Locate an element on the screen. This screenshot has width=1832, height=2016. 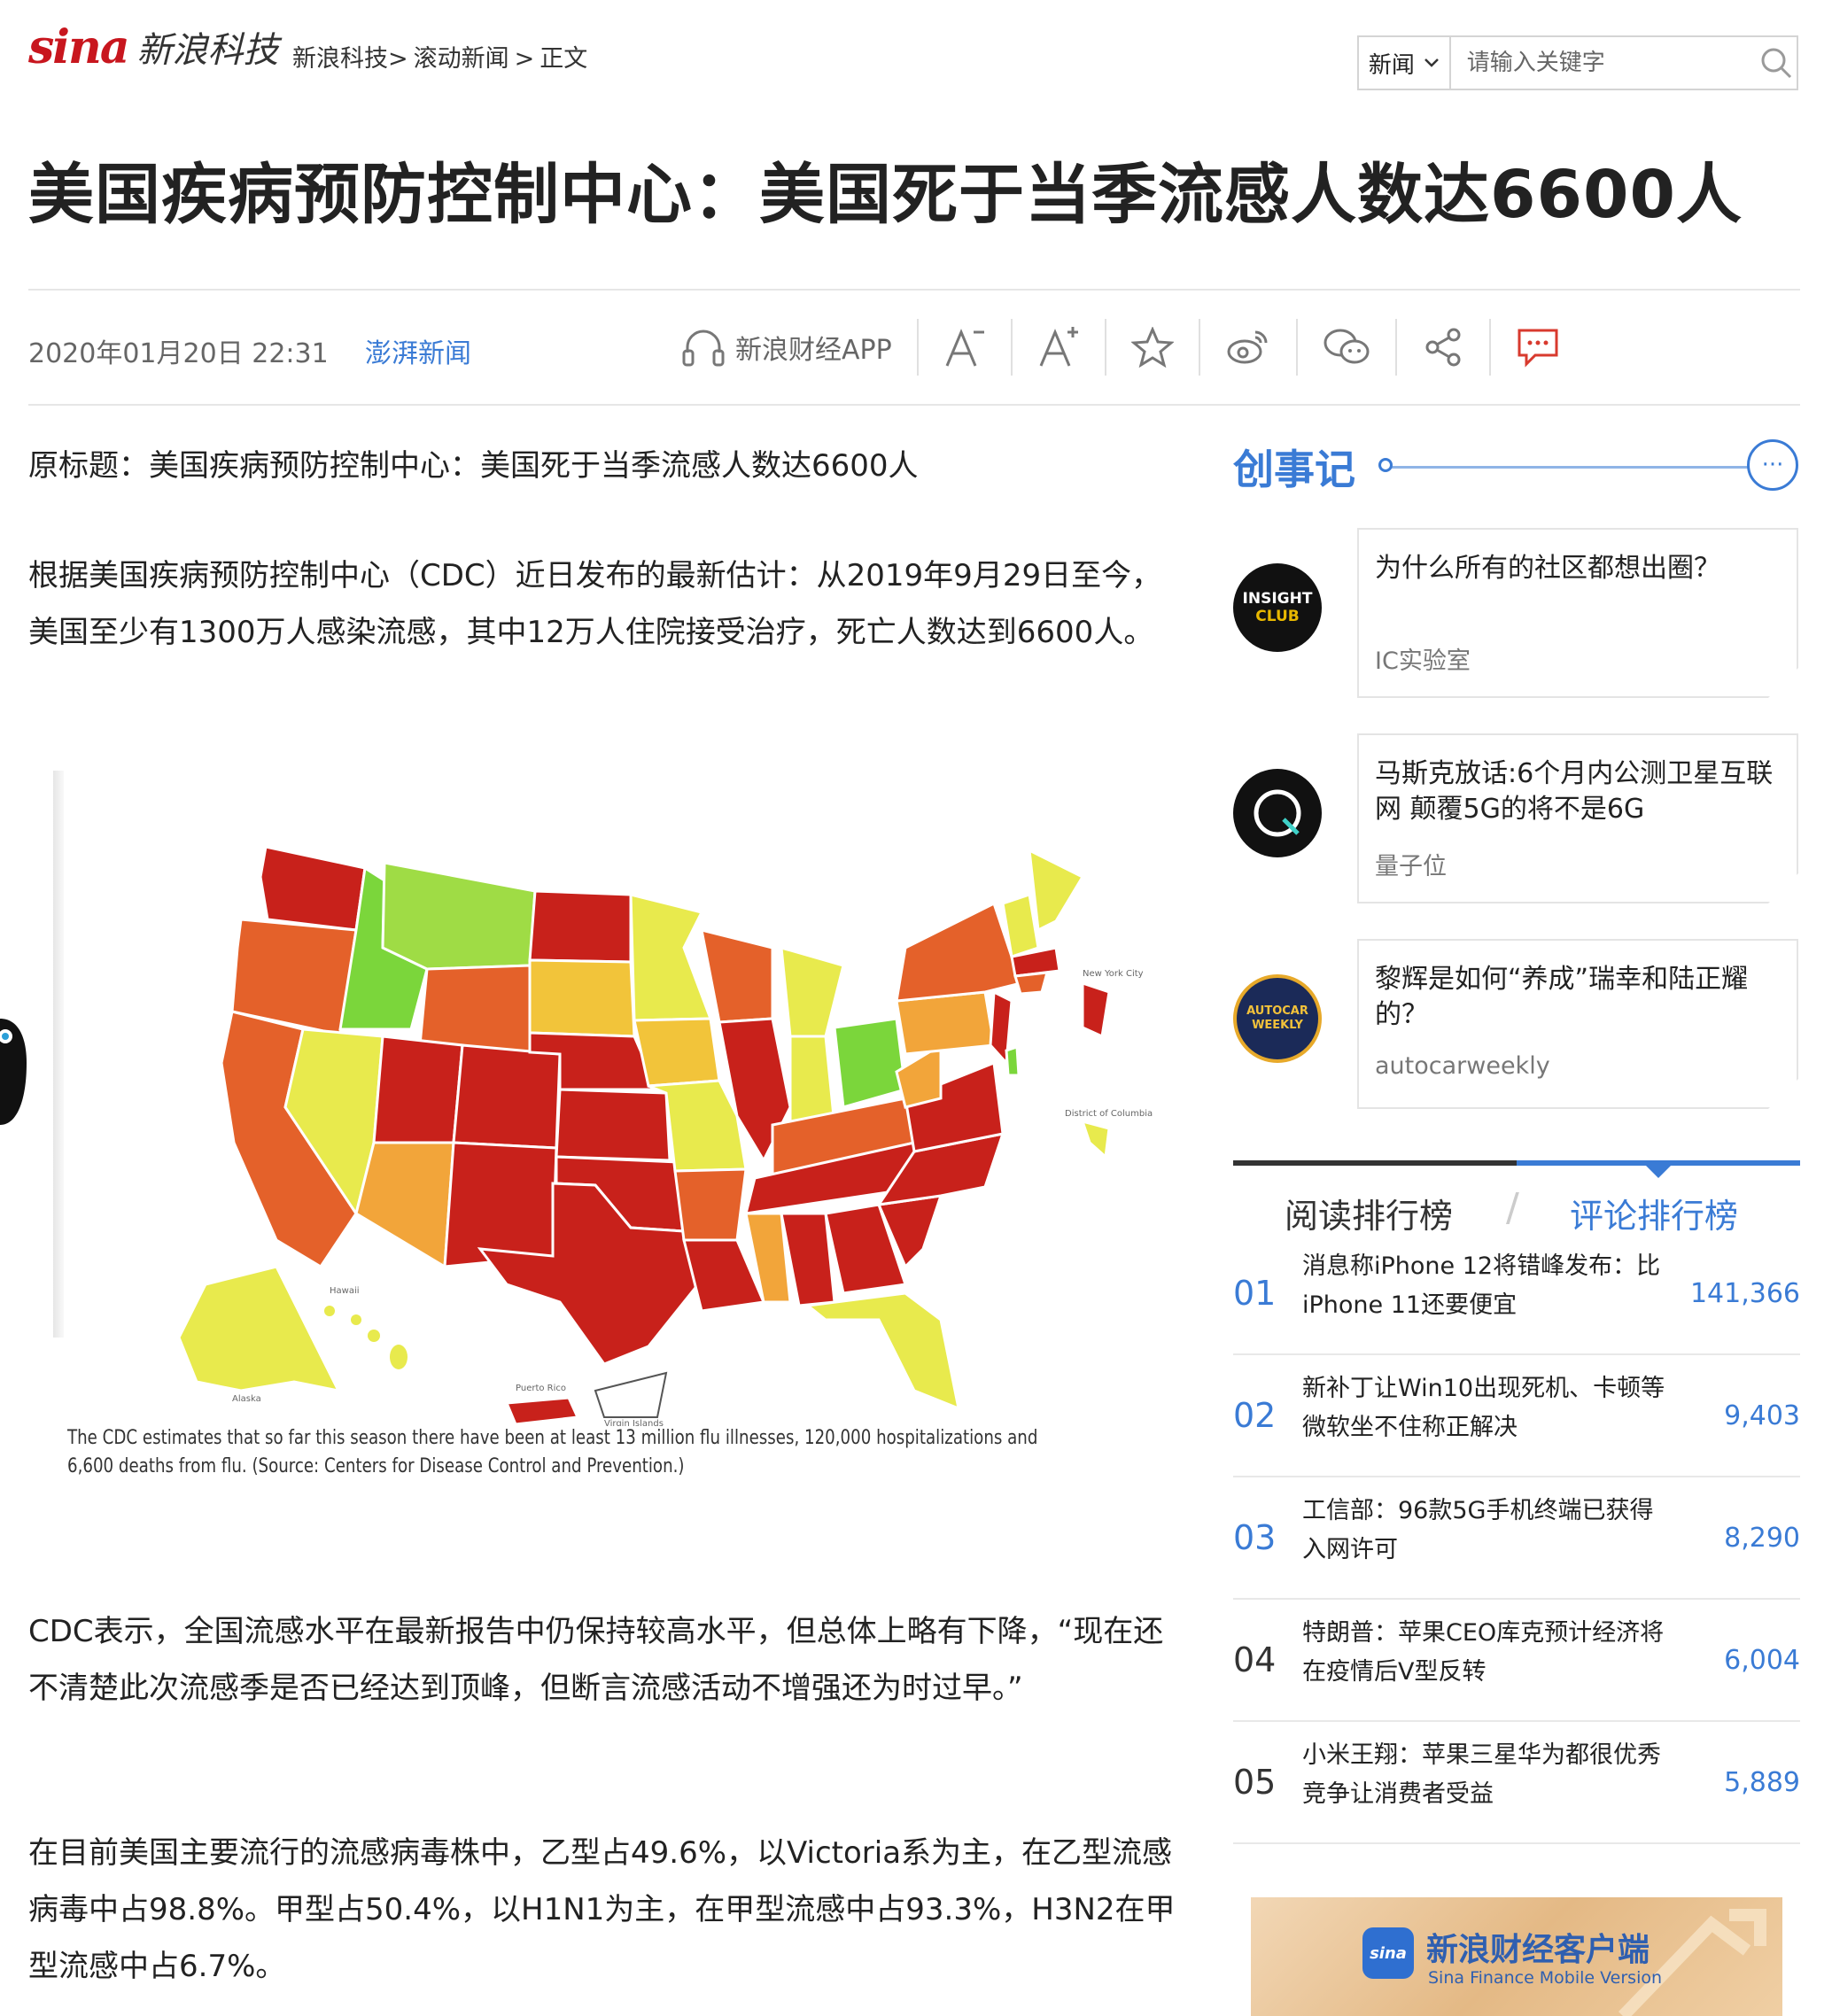
rank-title: 消息称iPhone 12将错峰发布：比iPhone 11还要便宜 is located at coordinates (1488, 1286).